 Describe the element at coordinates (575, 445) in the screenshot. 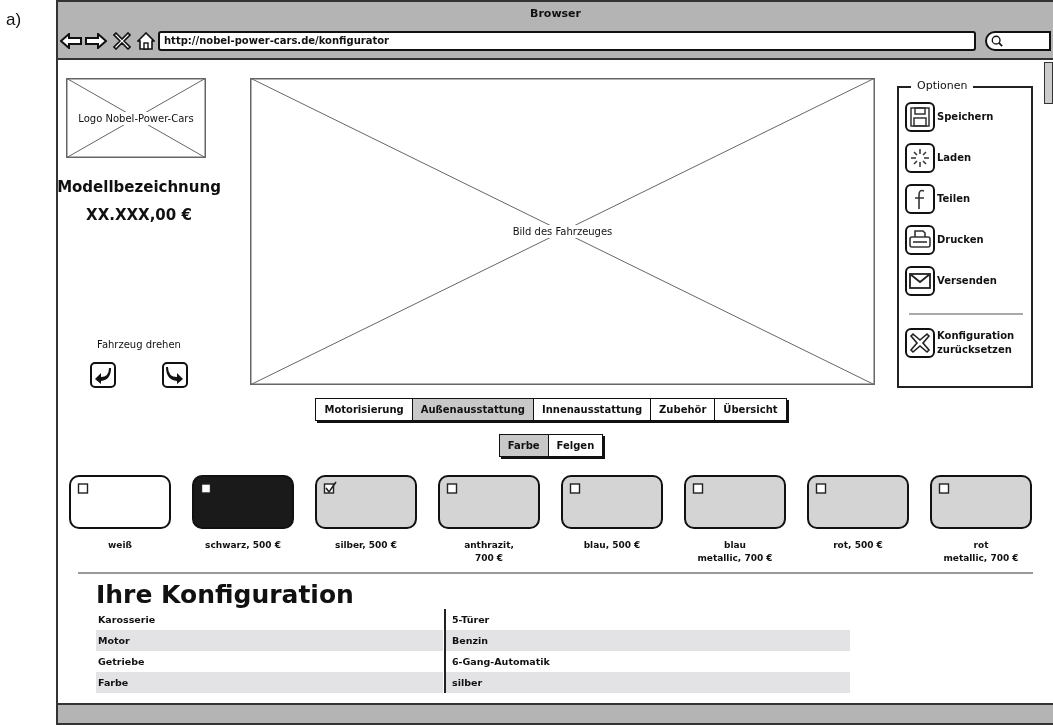

I see `sub-tab: Felgen` at that location.